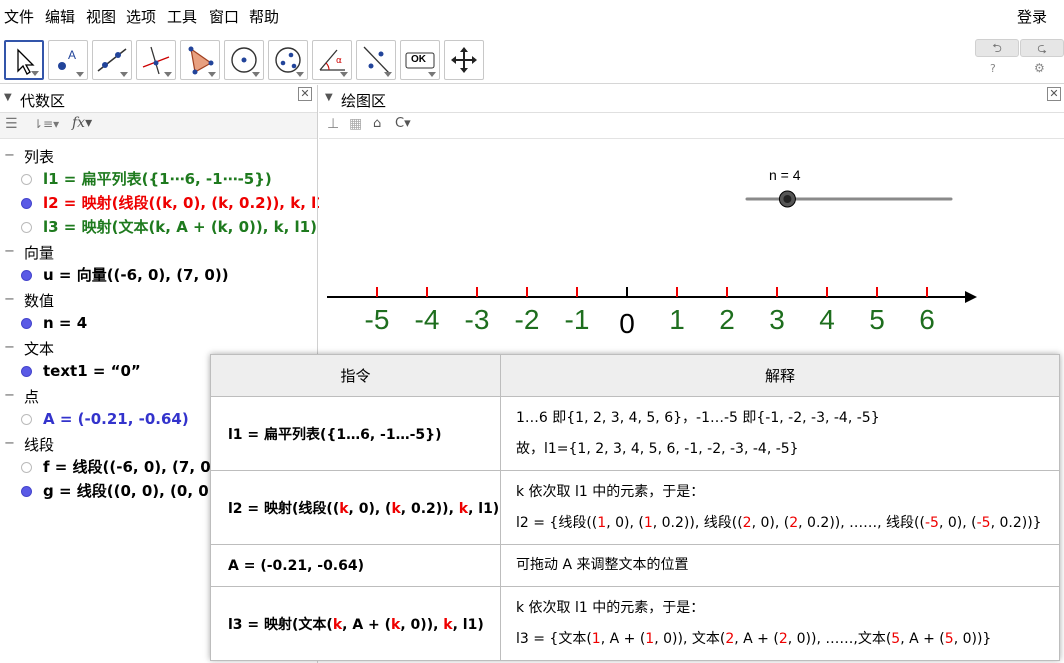  I want to click on line-tool-button, so click(112, 60).